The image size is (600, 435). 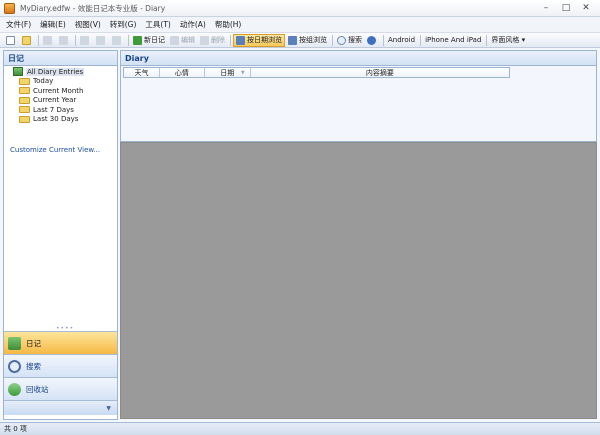 I want to click on chevron-down-icon: ▼, so click(x=108, y=408).